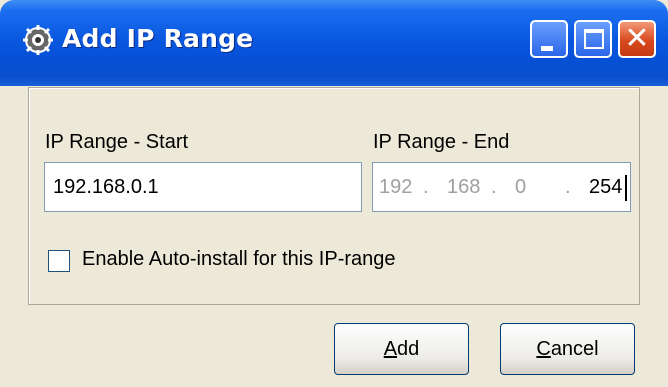 This screenshot has height=387, width=668. I want to click on close-icon: ✕, so click(637, 38).